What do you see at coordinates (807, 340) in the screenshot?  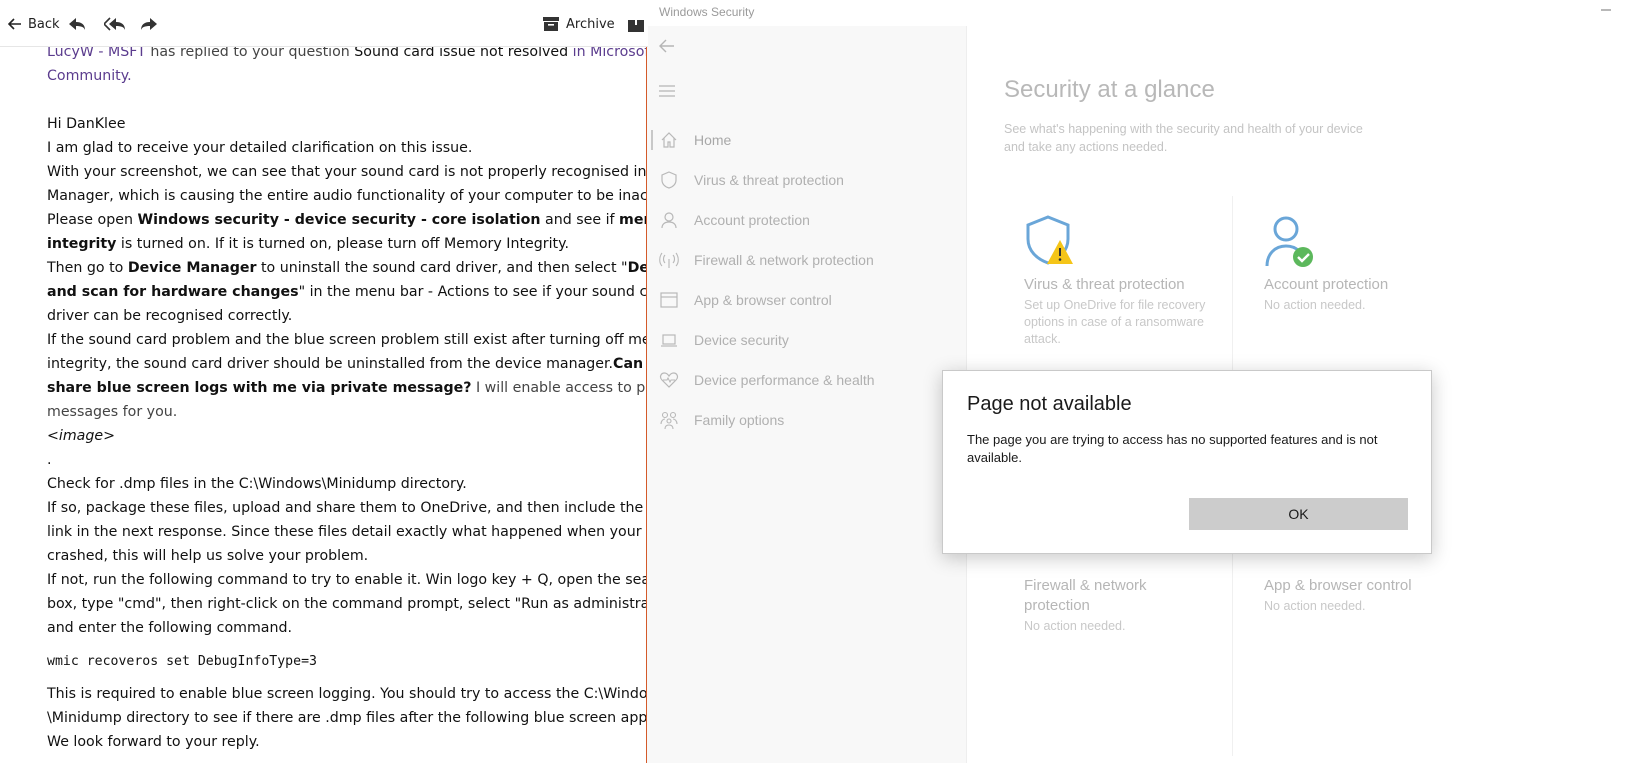 I see `nav-item-device-security: Device security` at bounding box center [807, 340].